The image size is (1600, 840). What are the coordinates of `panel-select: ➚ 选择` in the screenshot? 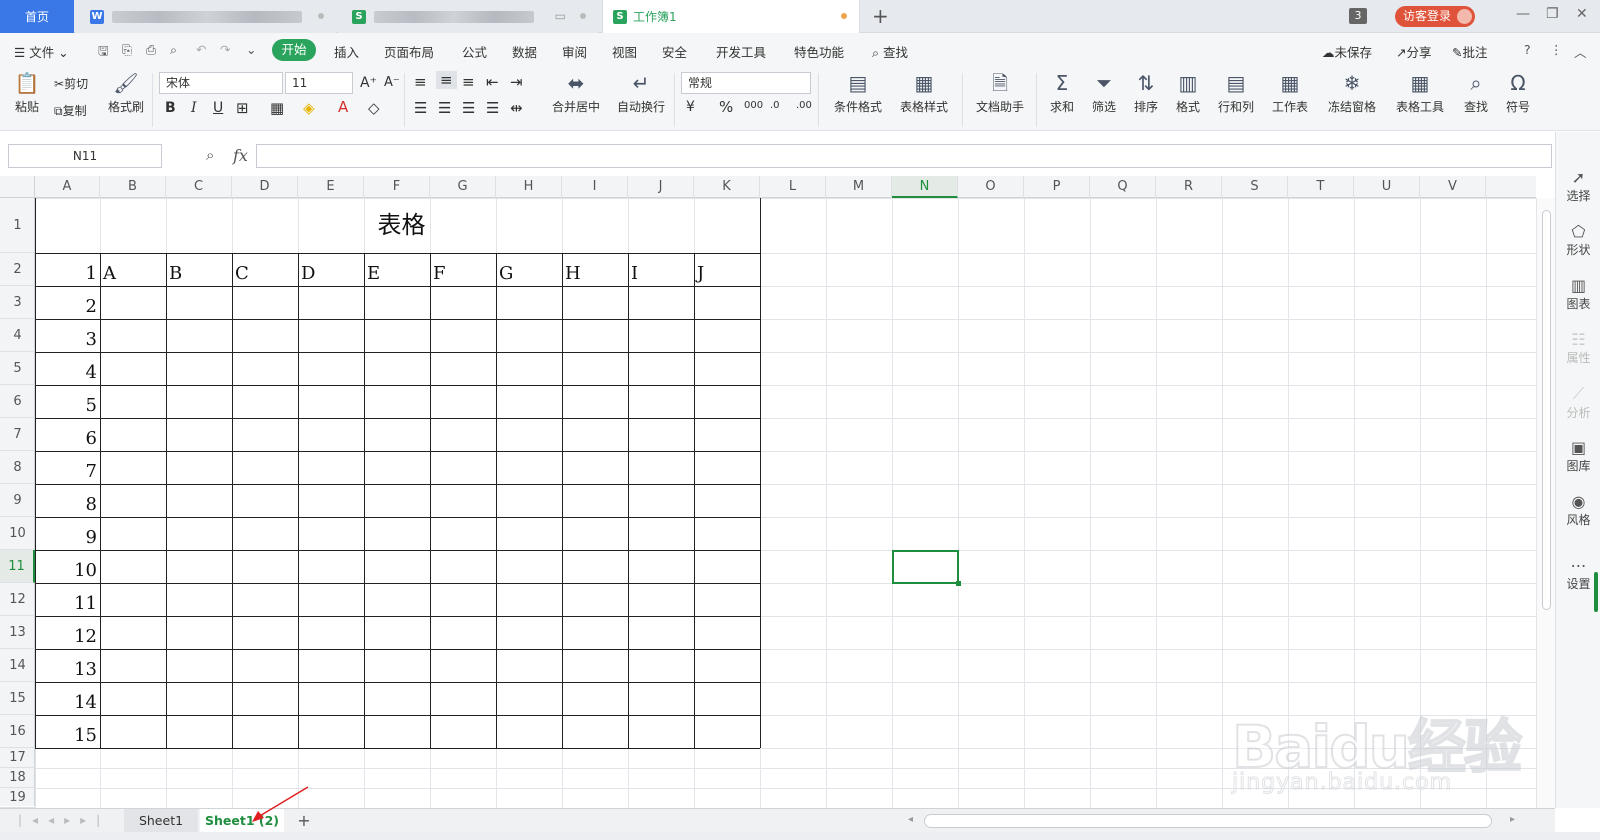 It's located at (1578, 186).